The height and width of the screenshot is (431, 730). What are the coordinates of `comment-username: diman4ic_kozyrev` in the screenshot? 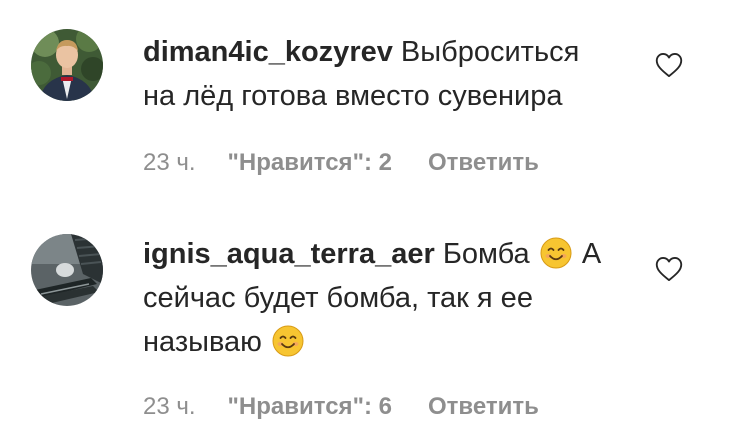 It's located at (268, 52).